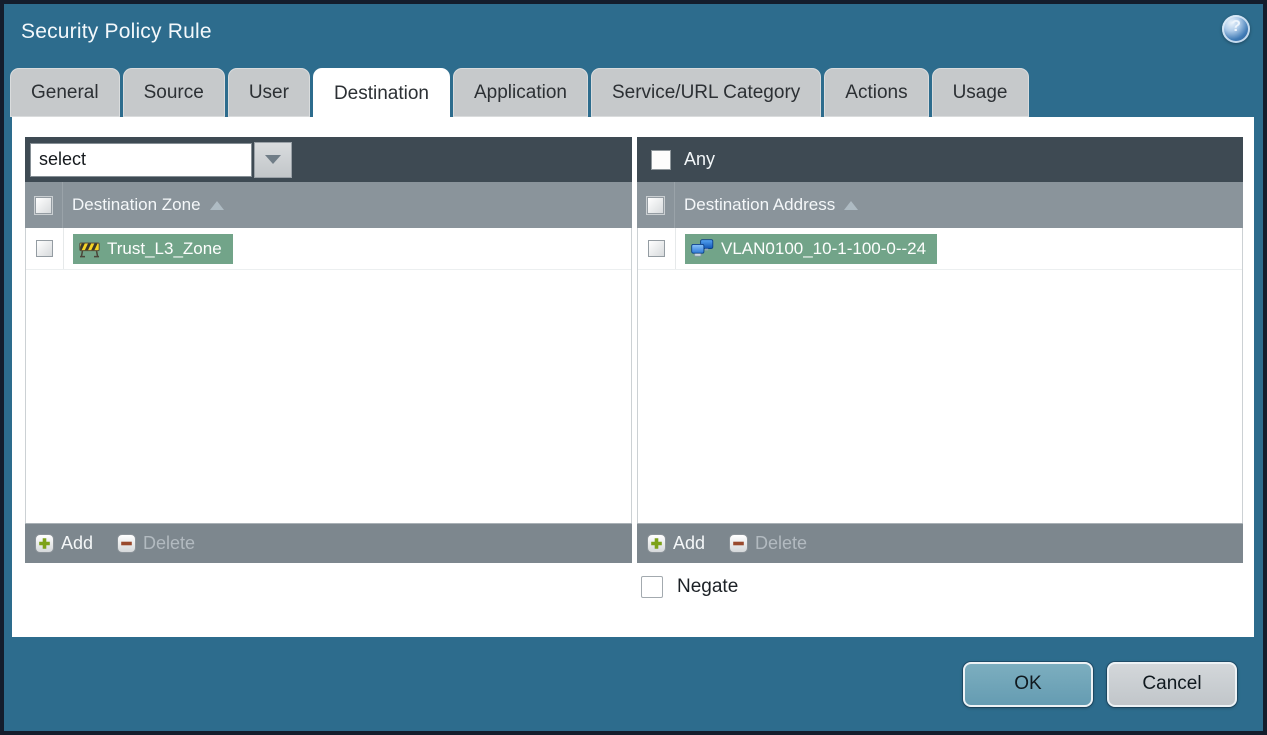 The width and height of the screenshot is (1267, 735). I want to click on zone-table-header: Destination Zone, so click(328, 205).